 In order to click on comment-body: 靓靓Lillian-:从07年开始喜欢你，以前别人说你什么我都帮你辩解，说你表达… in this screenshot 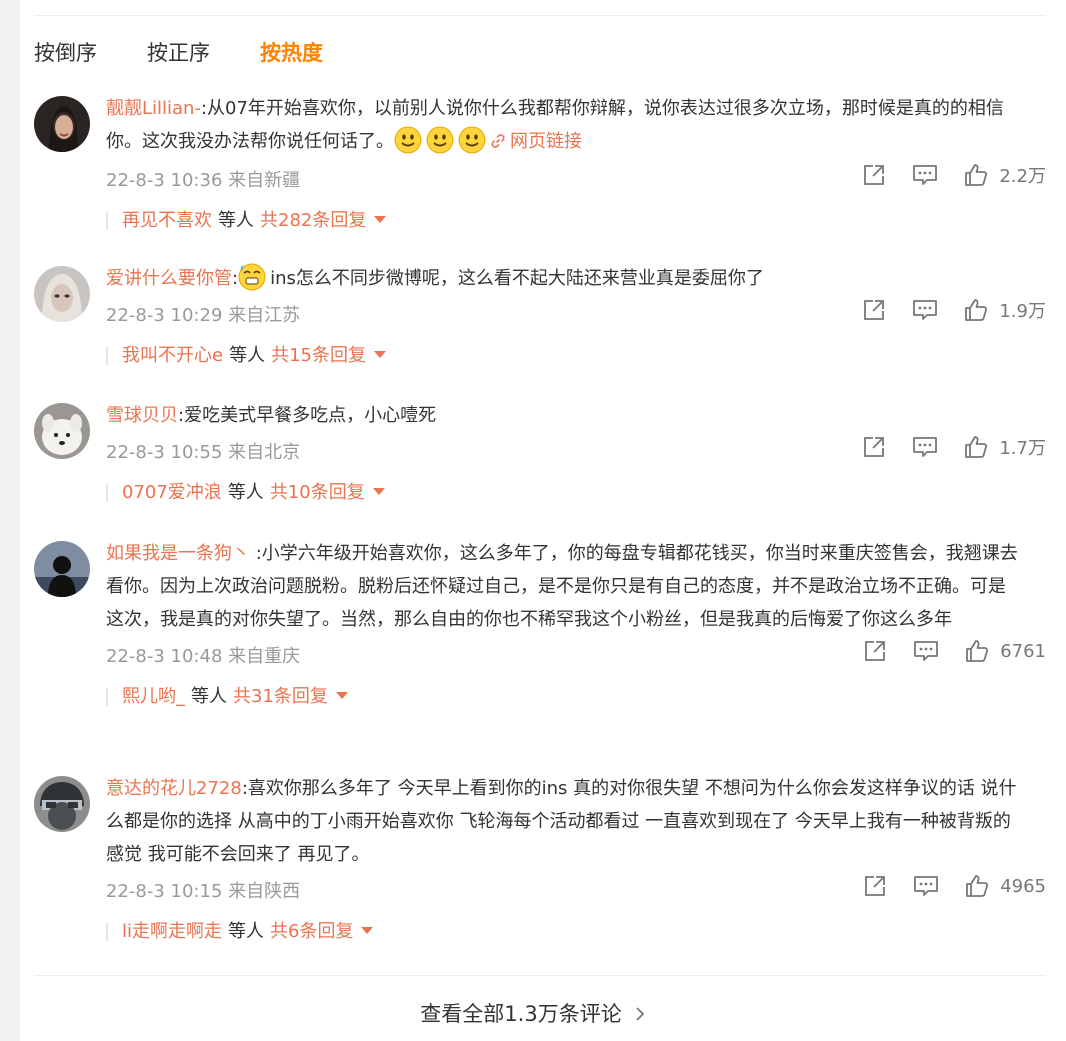, I will do `click(576, 164)`.